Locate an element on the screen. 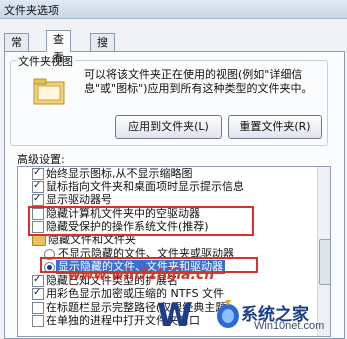 The width and height of the screenshot is (347, 339). window-title: 文件夹选项 is located at coordinates (31, 10).